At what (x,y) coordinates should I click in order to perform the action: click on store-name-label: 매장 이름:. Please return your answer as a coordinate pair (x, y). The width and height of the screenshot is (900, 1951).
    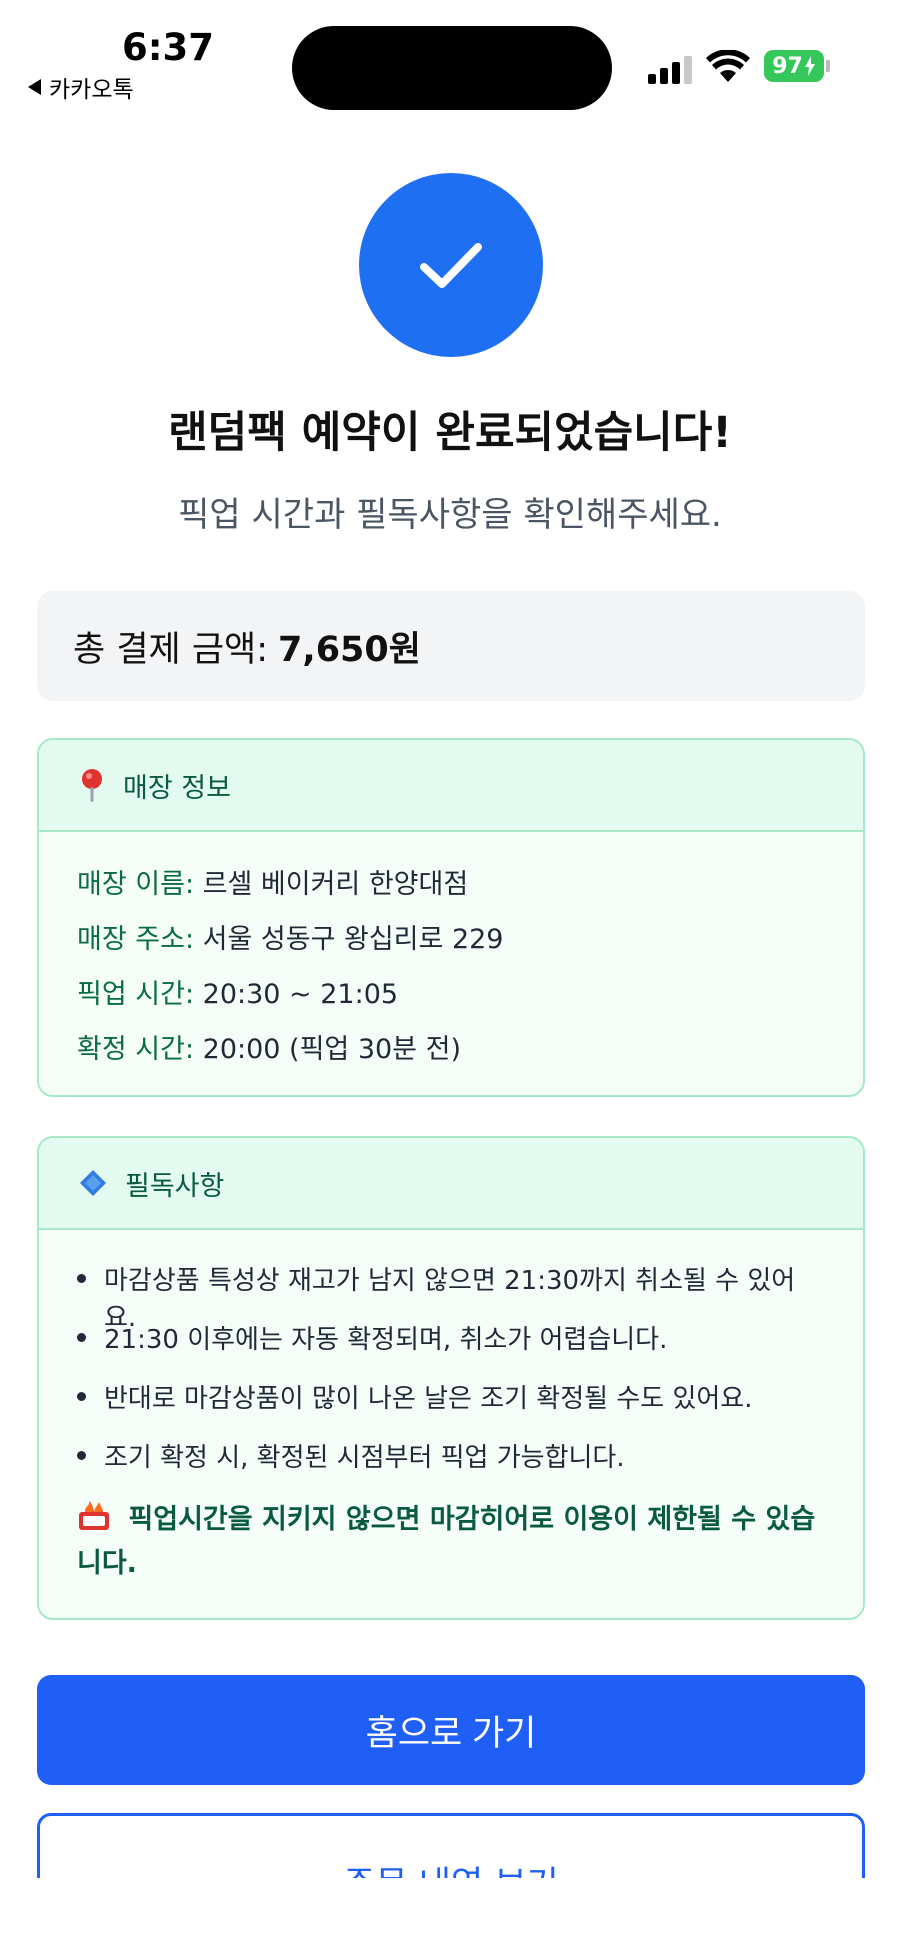
    Looking at the image, I should click on (136, 884).